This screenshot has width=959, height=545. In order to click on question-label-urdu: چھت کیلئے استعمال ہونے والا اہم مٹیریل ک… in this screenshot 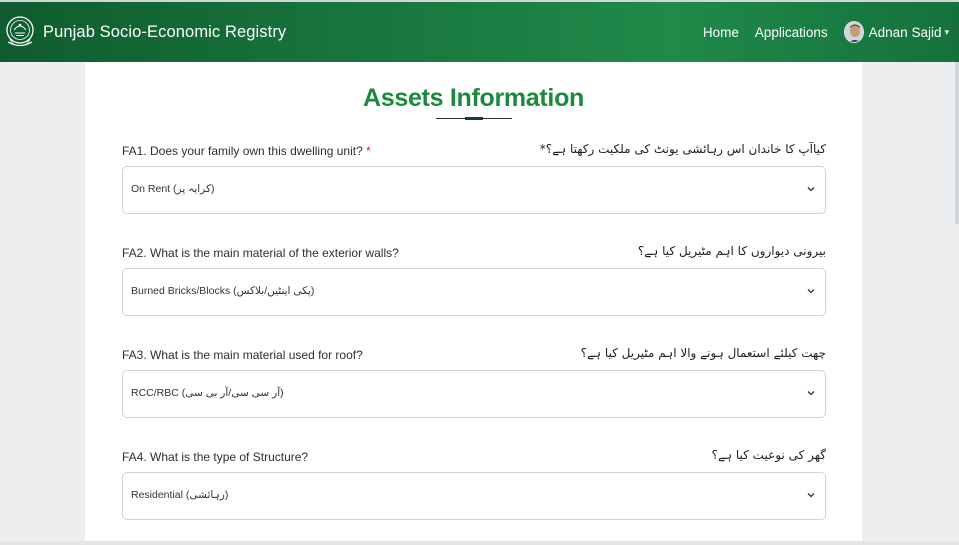, I will do `click(703, 353)`.